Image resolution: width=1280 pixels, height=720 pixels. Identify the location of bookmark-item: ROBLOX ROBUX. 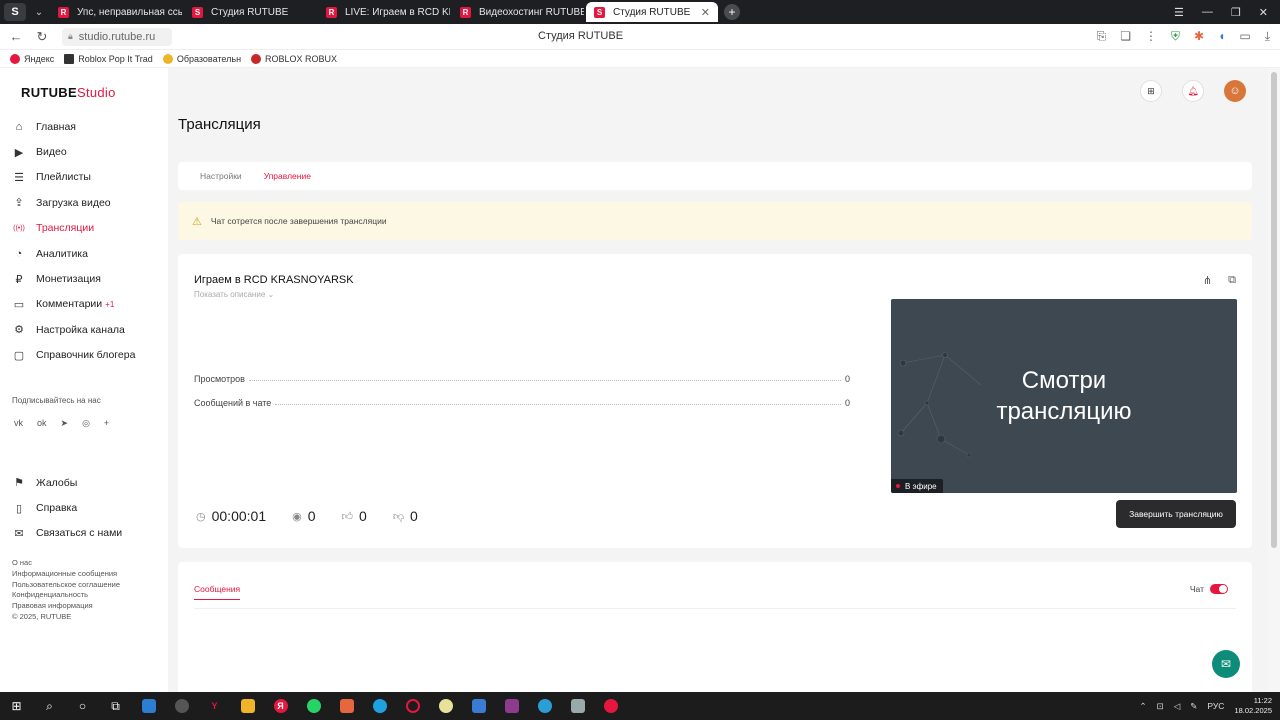
(294, 58).